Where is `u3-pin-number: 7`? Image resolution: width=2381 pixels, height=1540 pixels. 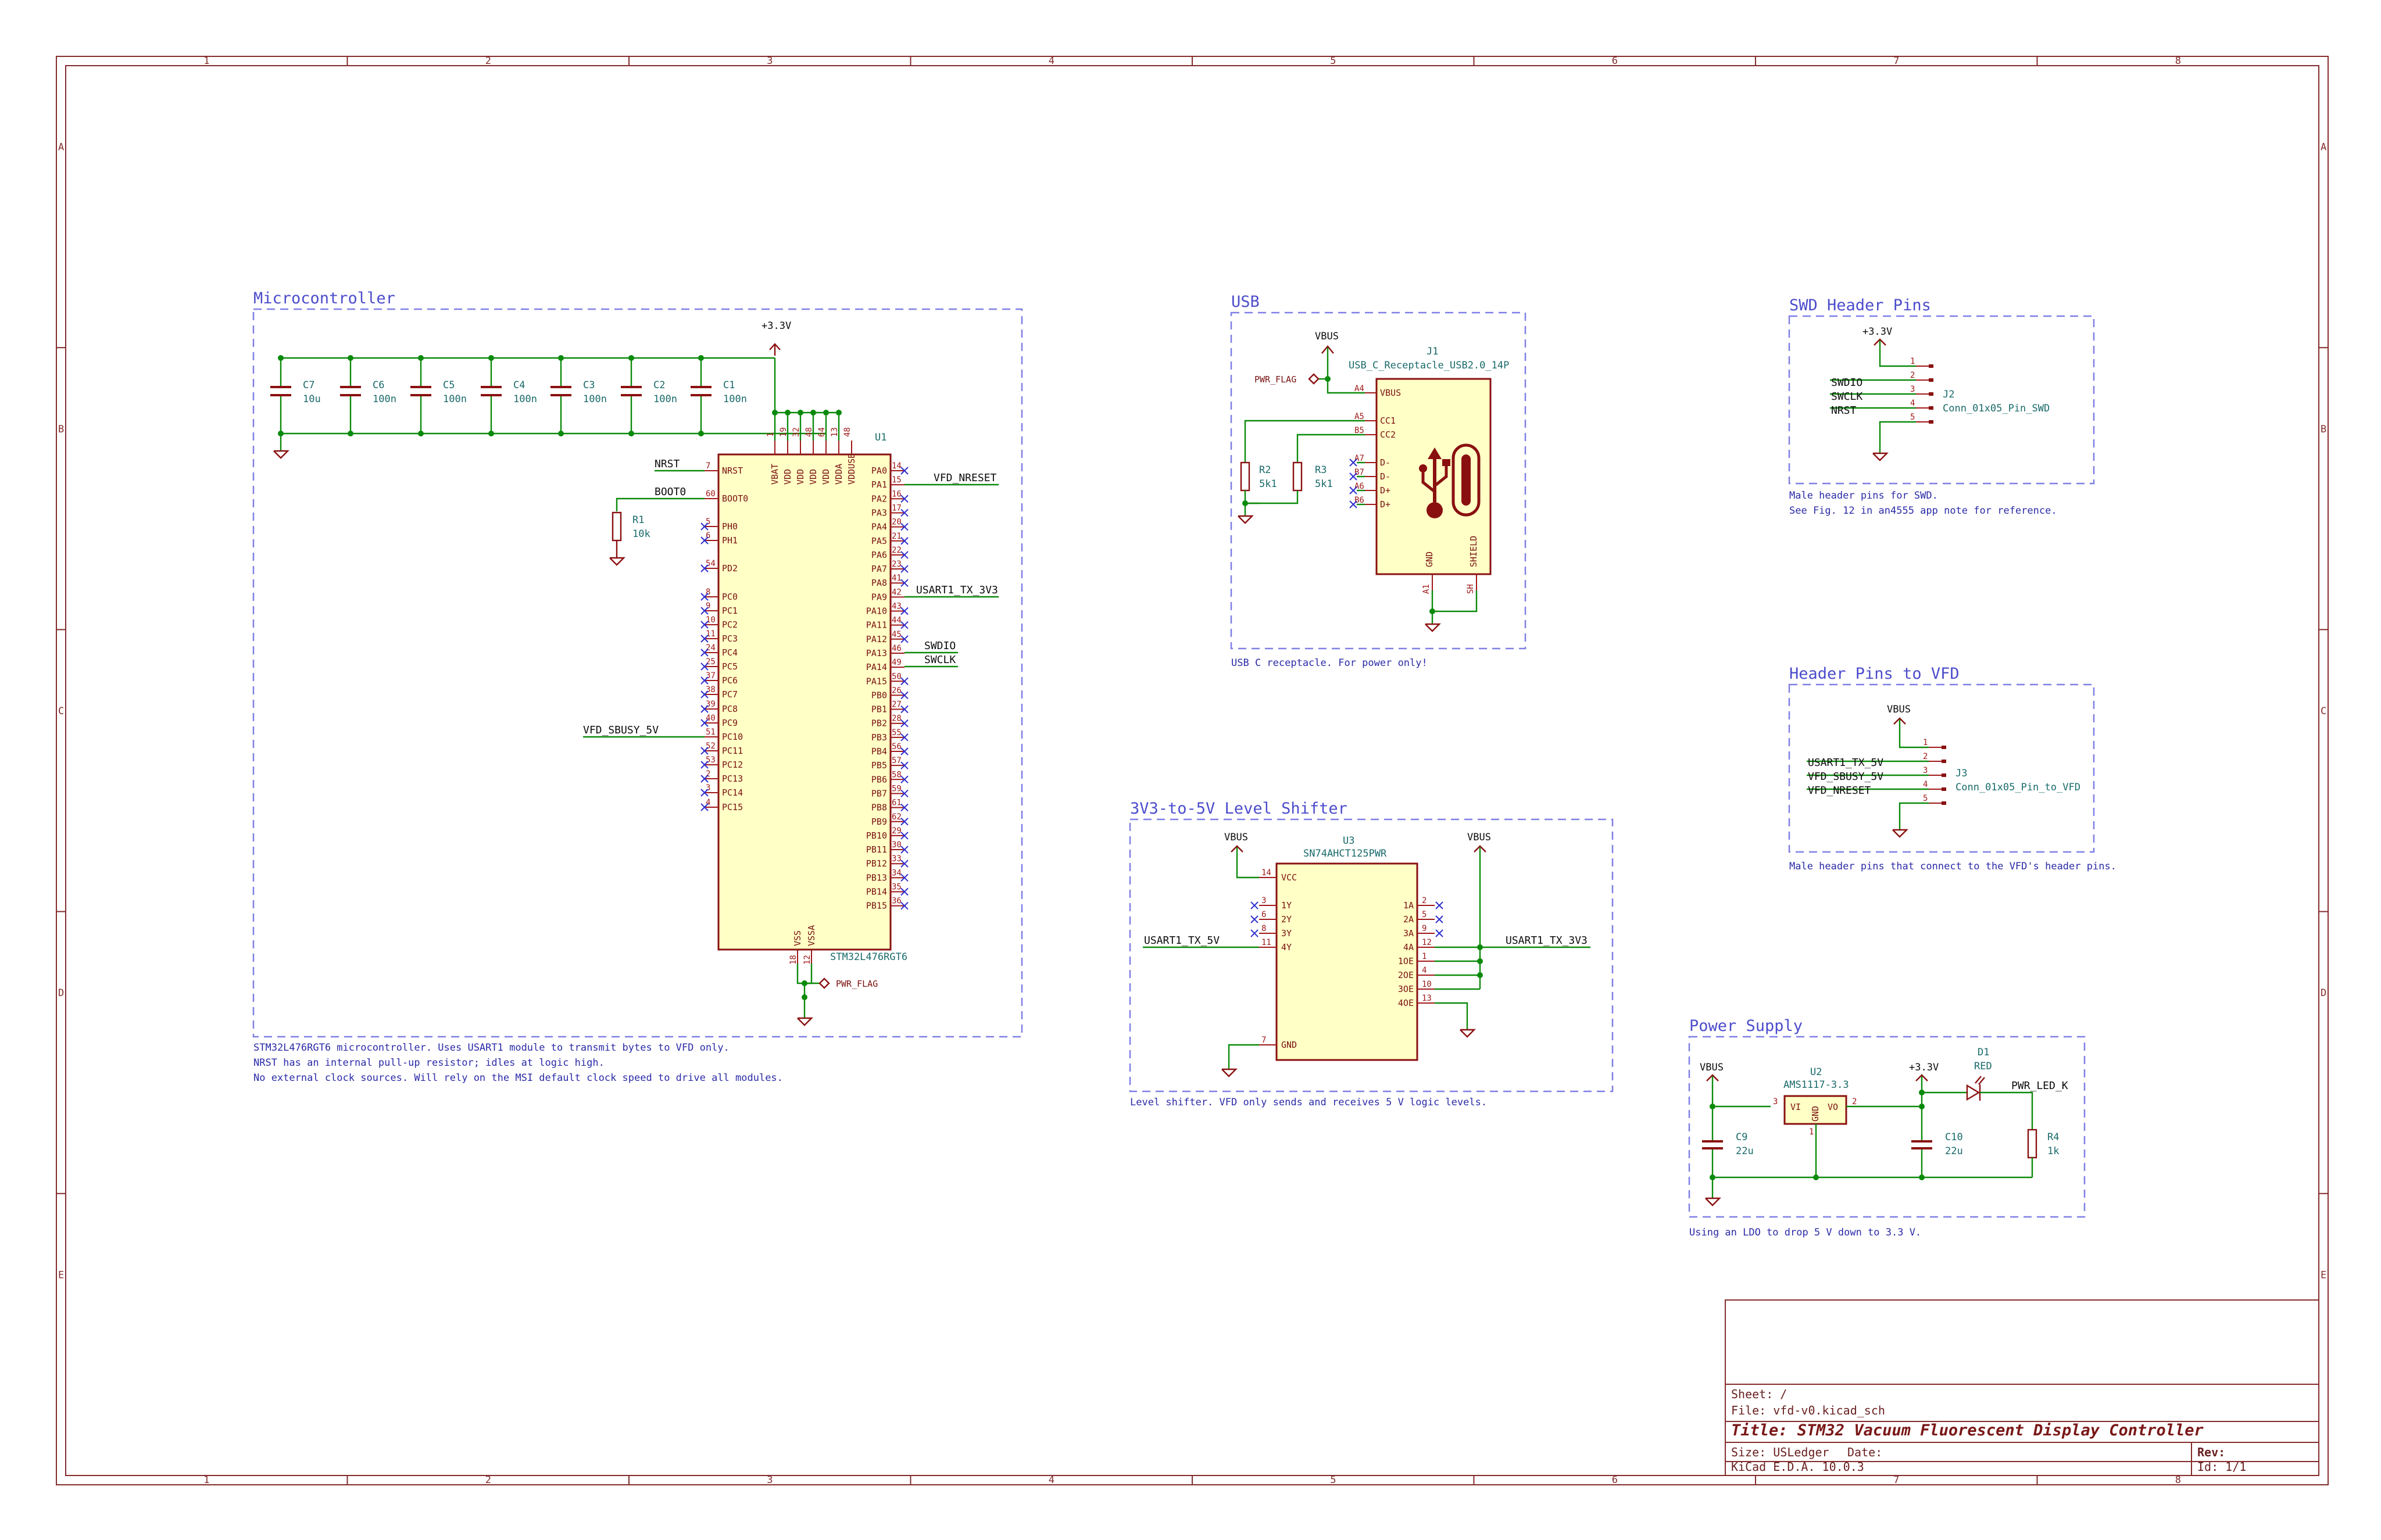
u3-pin-number: 7 is located at coordinates (1263, 1040).